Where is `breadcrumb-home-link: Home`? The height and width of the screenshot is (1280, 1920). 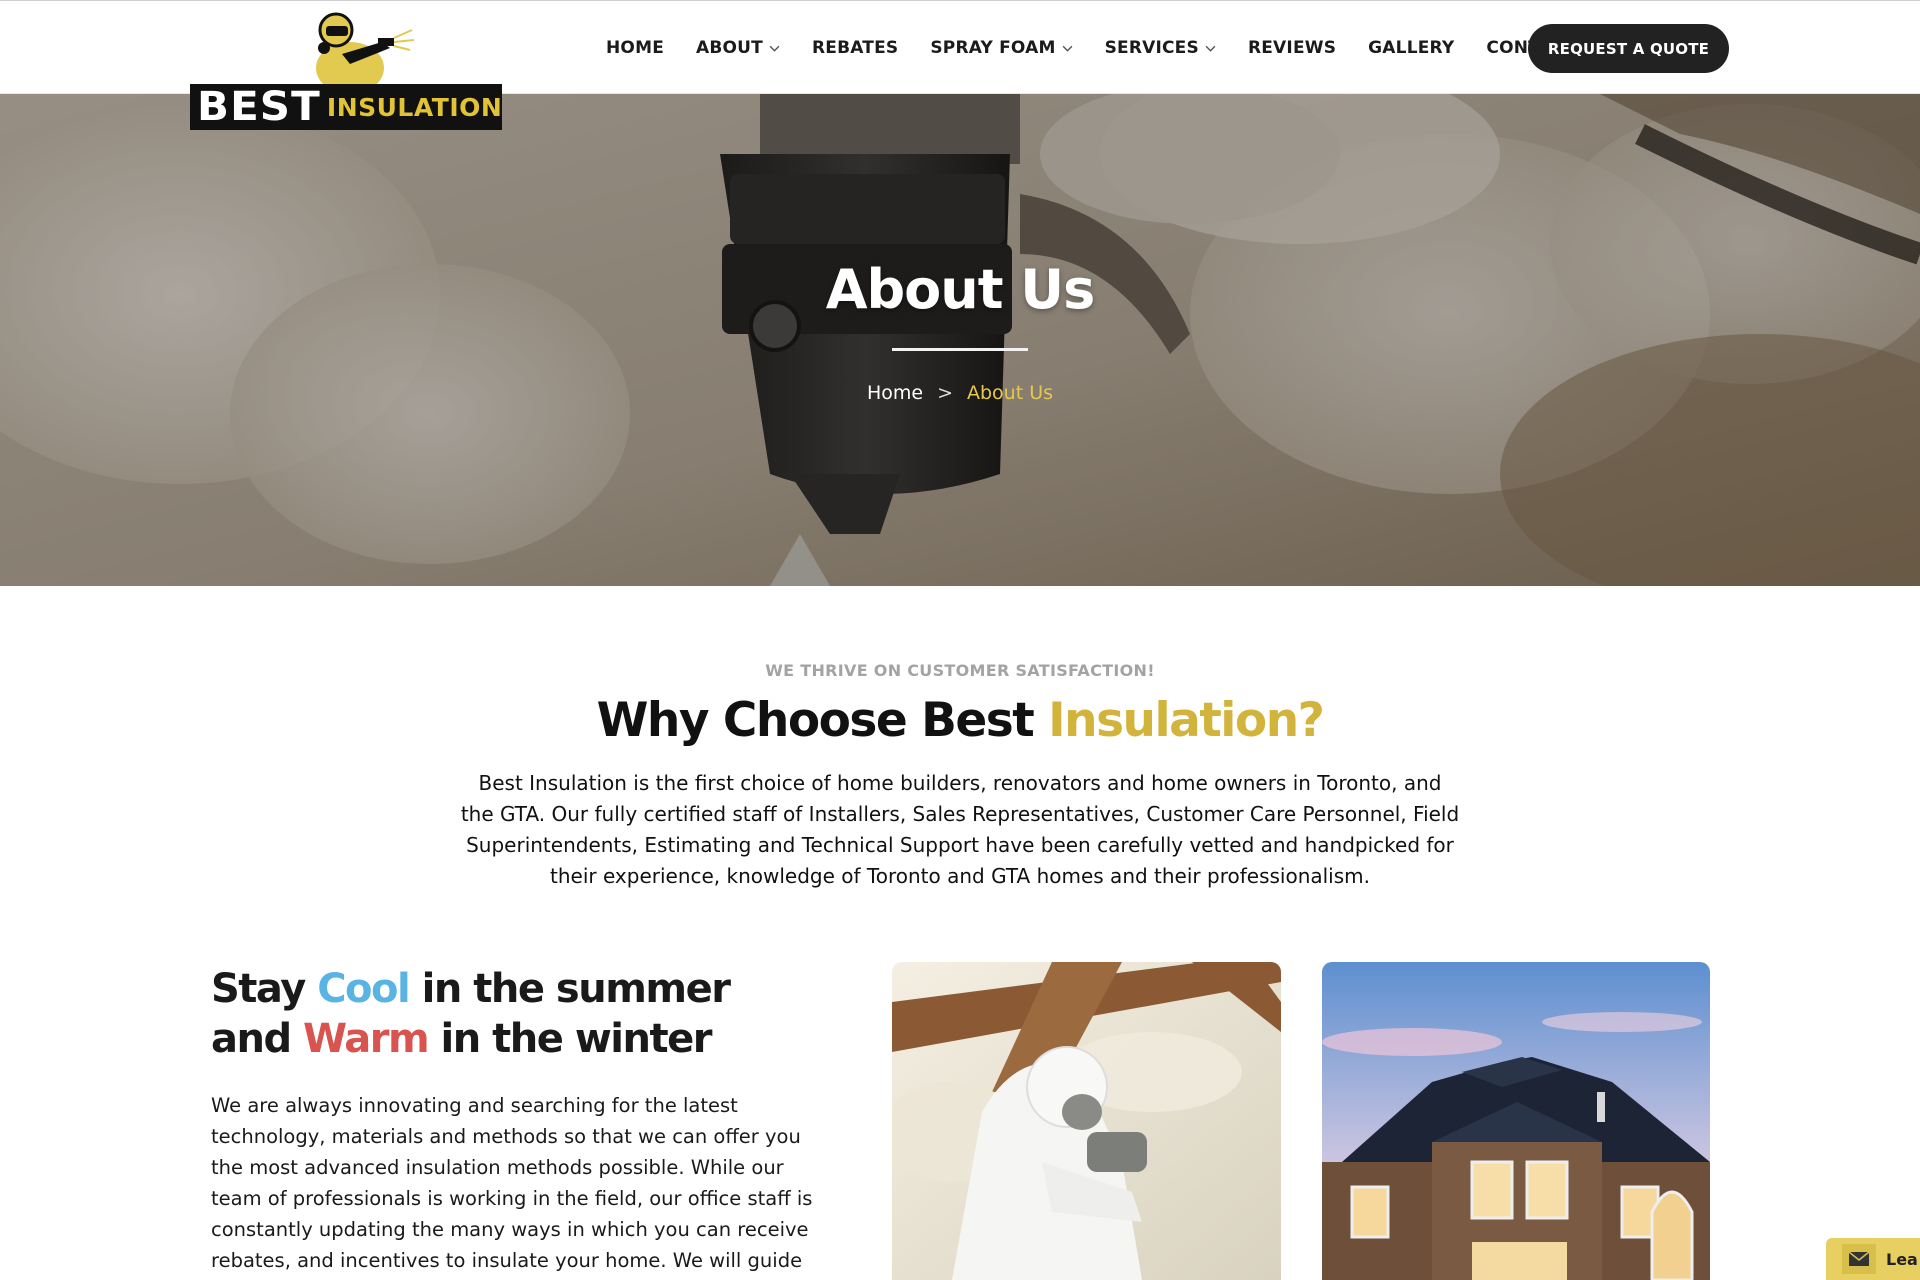
breadcrumb-home-link: Home is located at coordinates (895, 393).